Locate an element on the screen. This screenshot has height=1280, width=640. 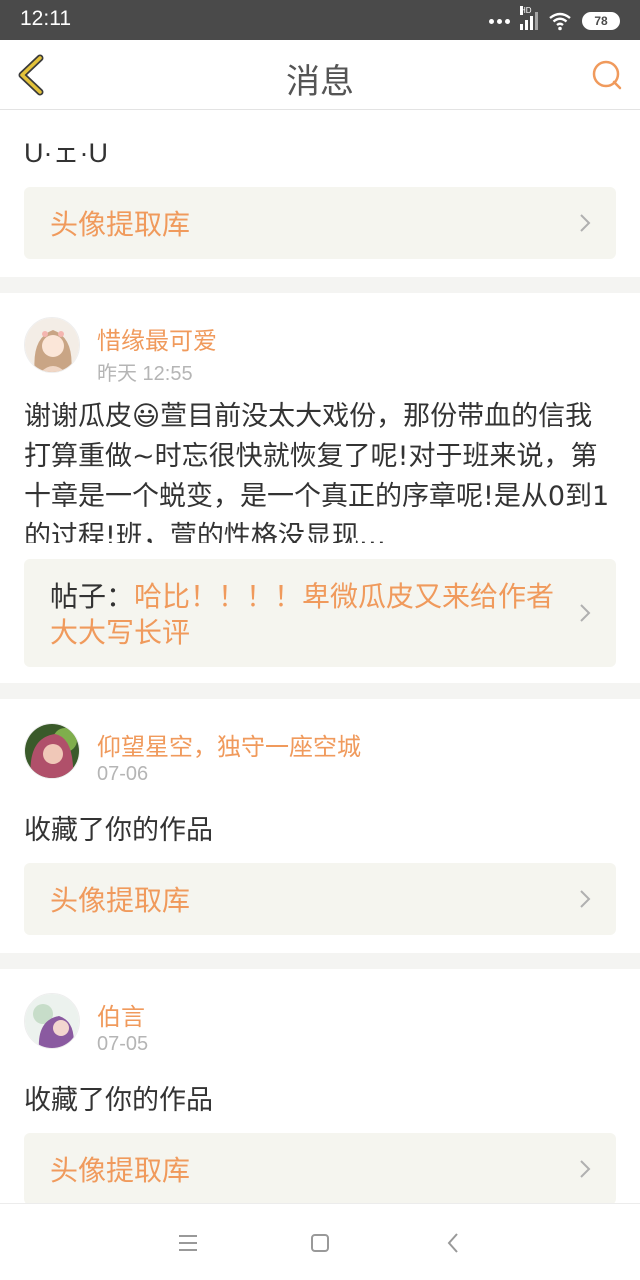
page-title: 消息 is located at coordinates (320, 82).